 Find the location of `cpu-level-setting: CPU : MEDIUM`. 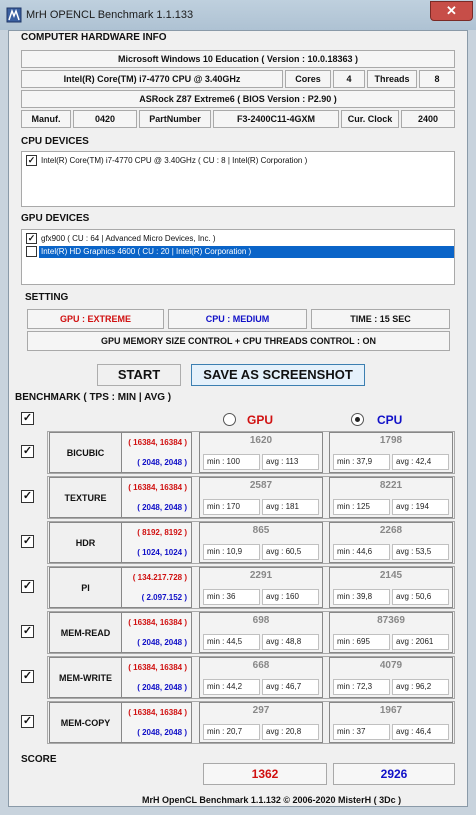

cpu-level-setting: CPU : MEDIUM is located at coordinates (237, 319).